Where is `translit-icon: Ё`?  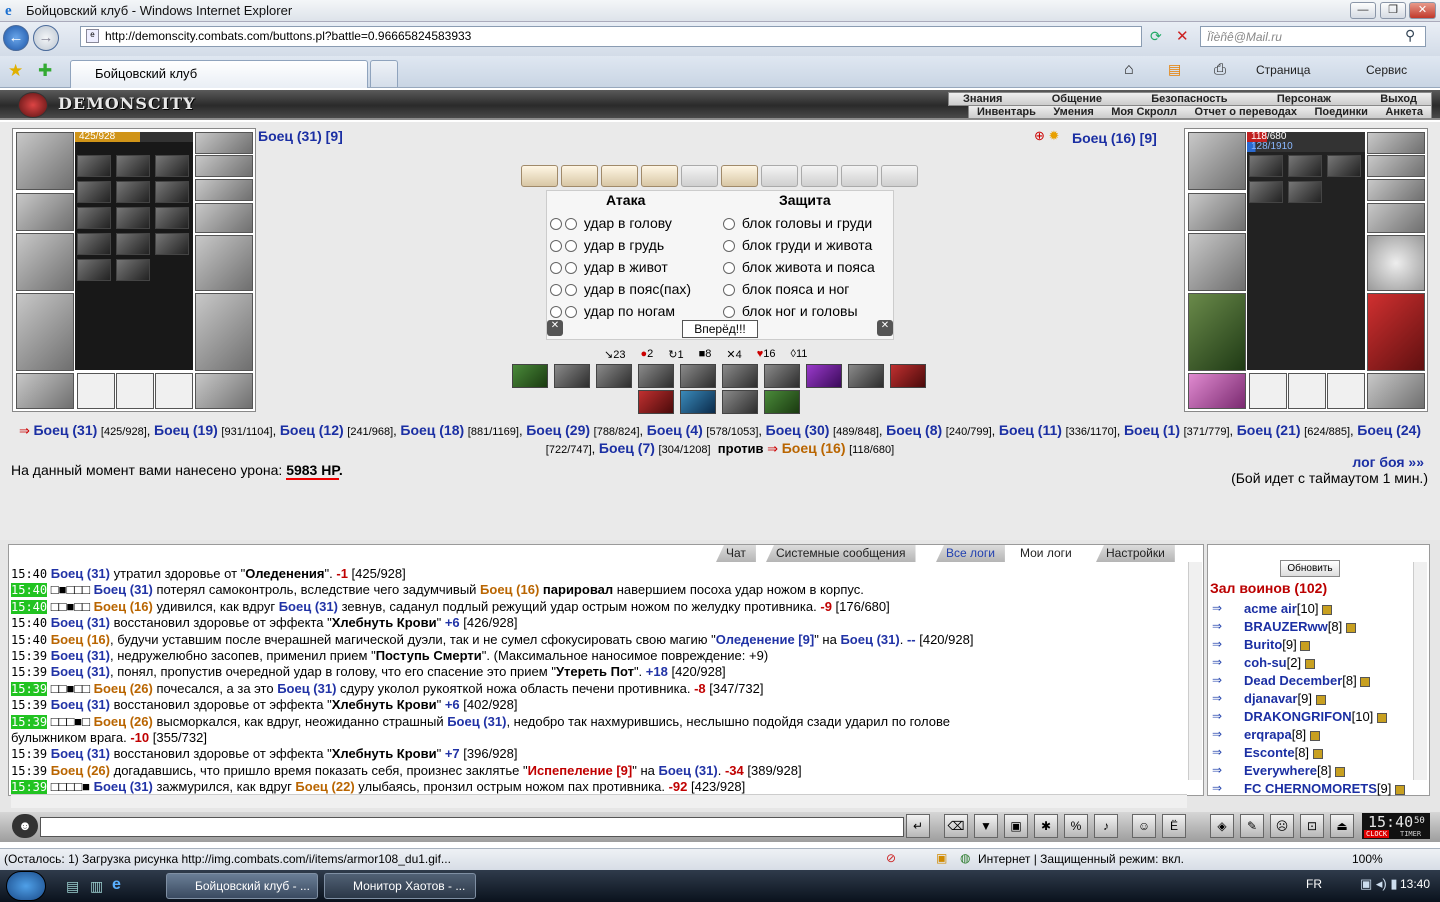 translit-icon: Ё is located at coordinates (1174, 826).